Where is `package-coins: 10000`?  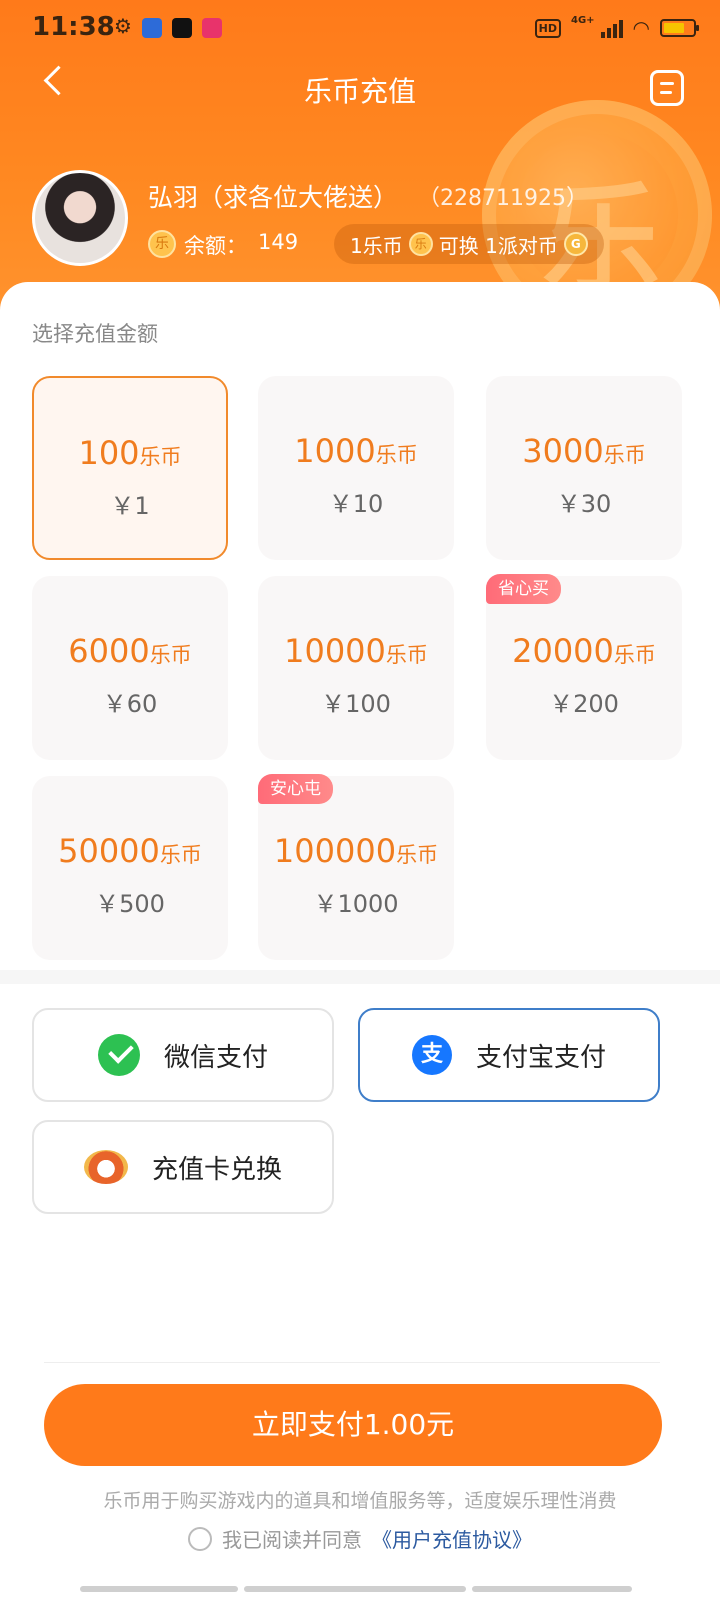 package-coins: 10000 is located at coordinates (335, 651).